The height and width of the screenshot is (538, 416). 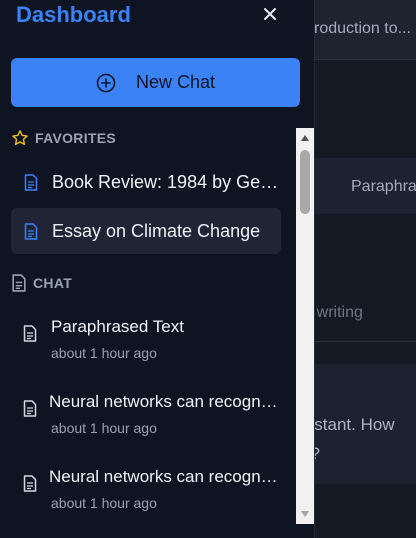 I want to click on paraphrase-tab: Paraphra, so click(x=358, y=186).